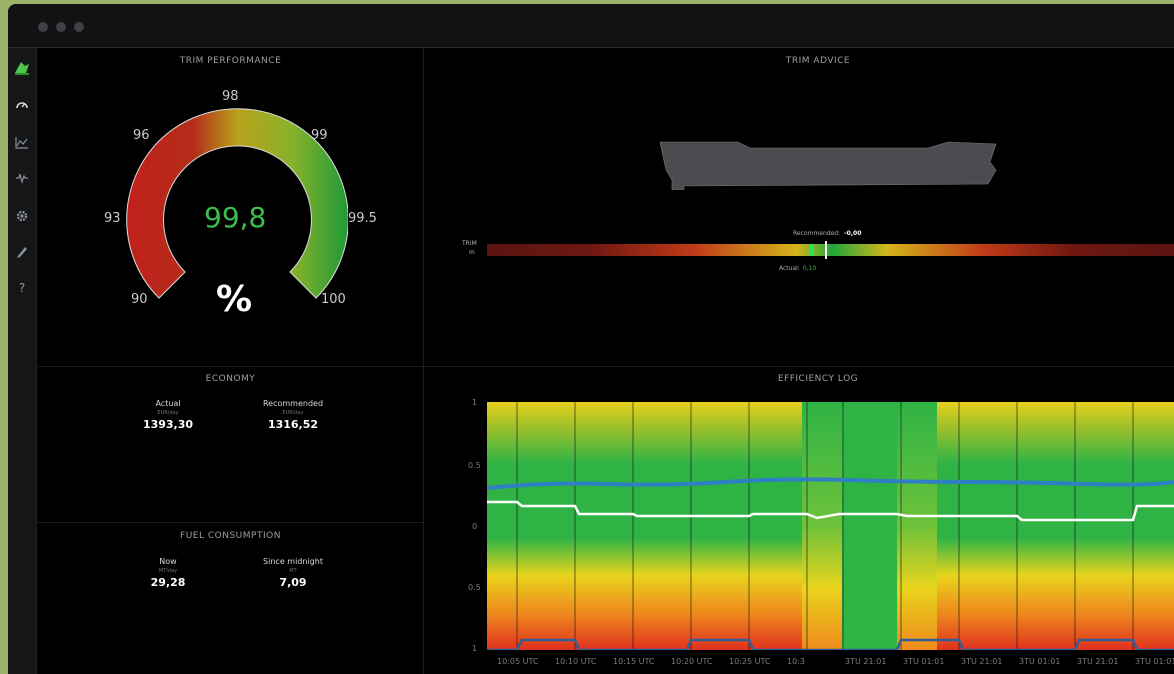  I want to click on fuel-now: Now MT/day 29,28, so click(168, 573).